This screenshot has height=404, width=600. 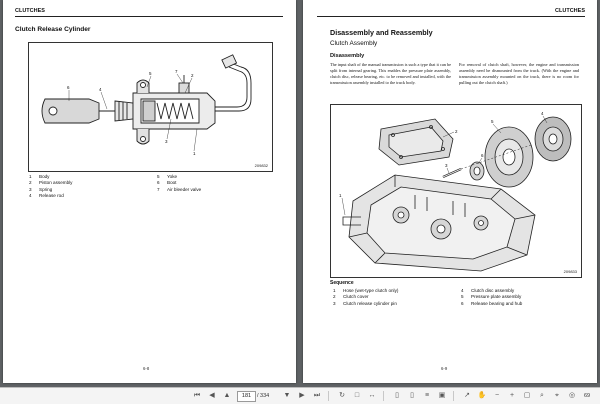 I want to click on next-page-button: ▶, so click(x=302, y=396).